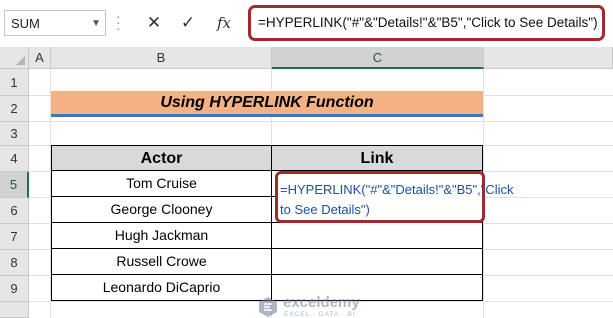  I want to click on column-header-b: B, so click(161, 58).